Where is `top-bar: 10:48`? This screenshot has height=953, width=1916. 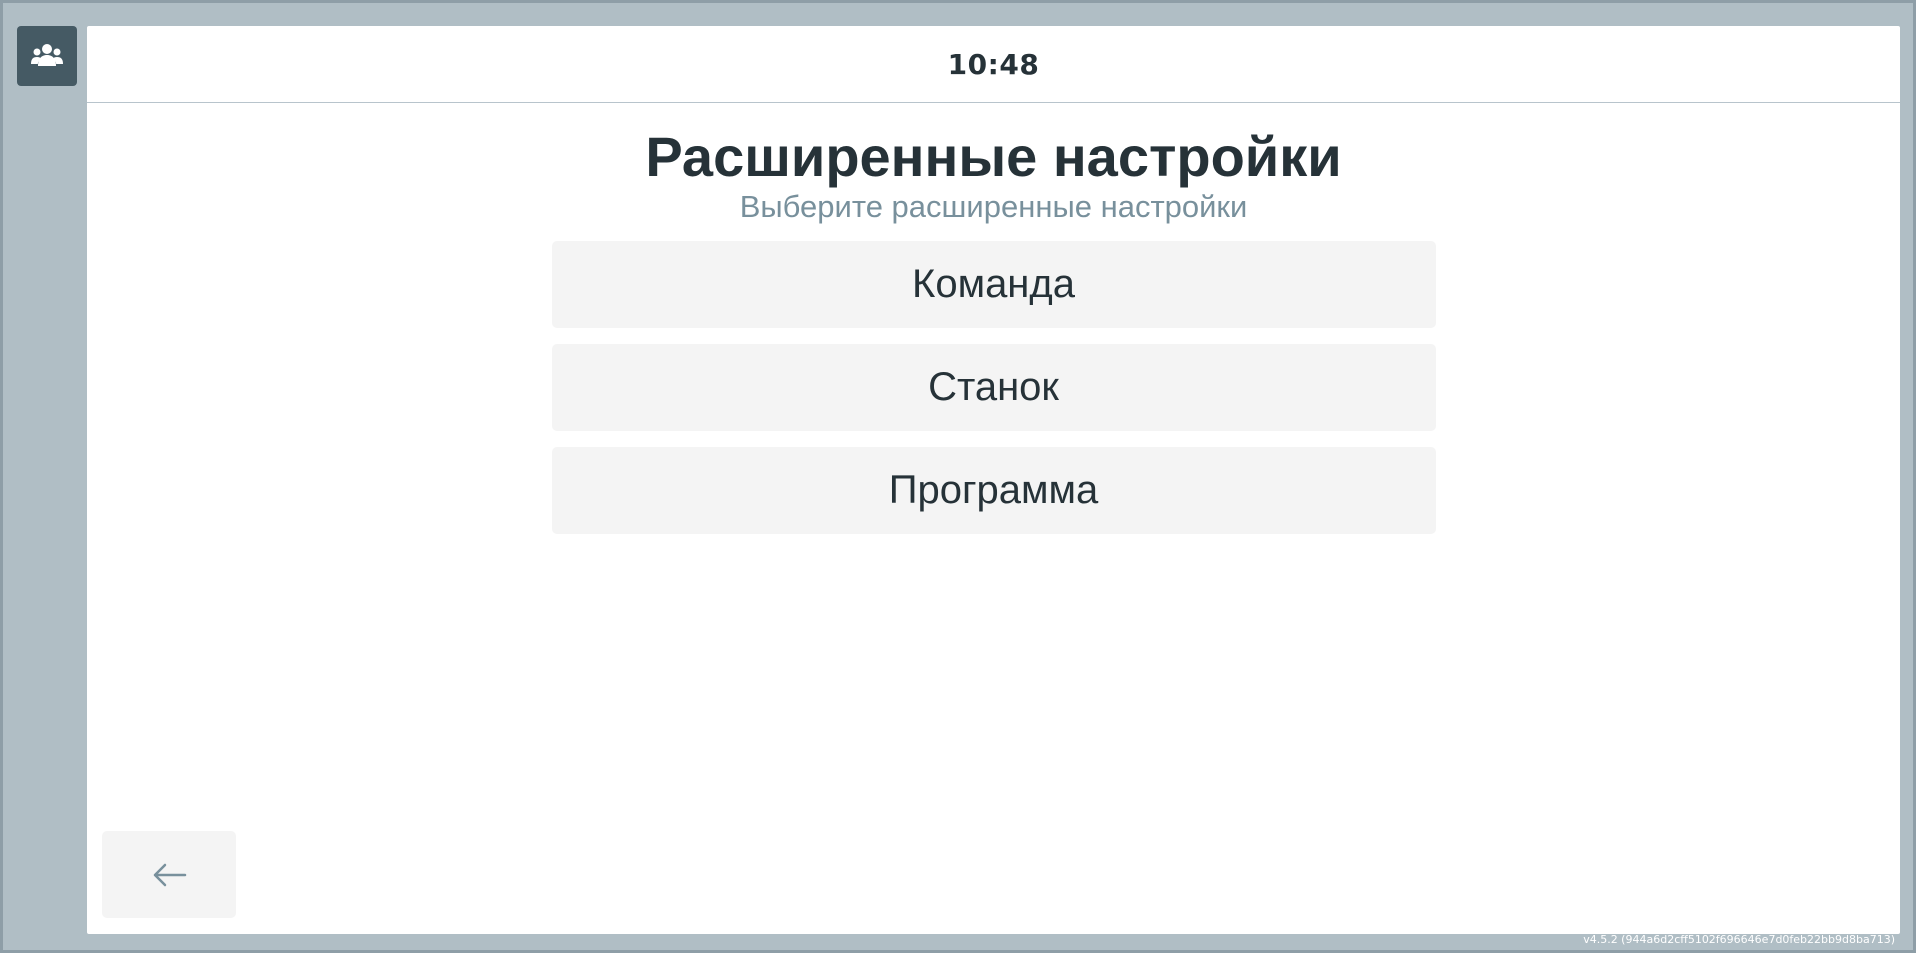
top-bar: 10:48 is located at coordinates (993, 64).